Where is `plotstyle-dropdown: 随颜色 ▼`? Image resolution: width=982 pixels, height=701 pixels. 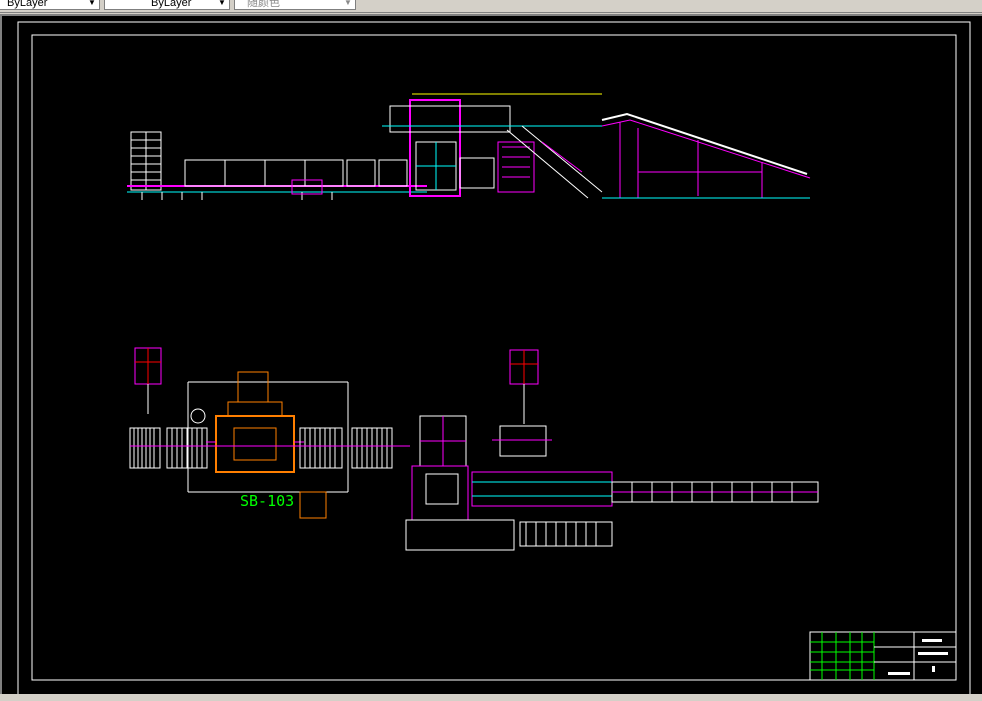 plotstyle-dropdown: 随颜色 ▼ is located at coordinates (295, 5).